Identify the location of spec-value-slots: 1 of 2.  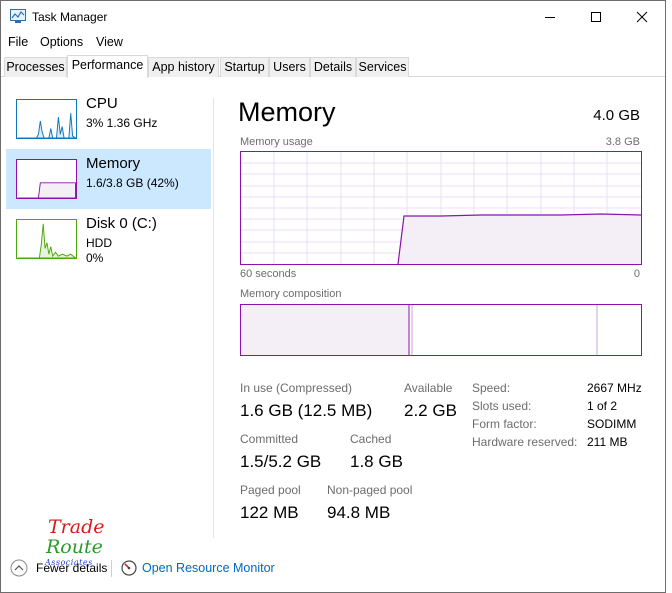
(602, 406).